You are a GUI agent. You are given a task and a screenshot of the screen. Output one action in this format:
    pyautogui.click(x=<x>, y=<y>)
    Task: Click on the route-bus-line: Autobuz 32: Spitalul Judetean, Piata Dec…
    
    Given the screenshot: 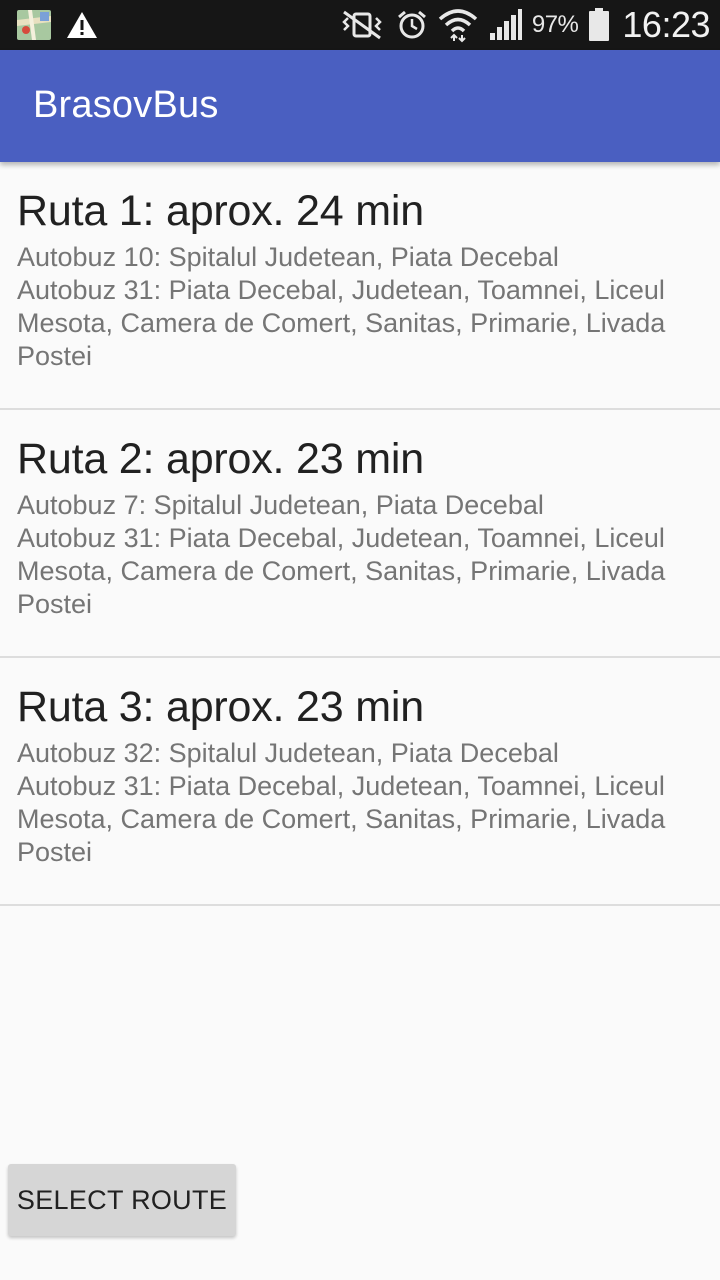 What is the action you would take?
    pyautogui.click(x=288, y=753)
    